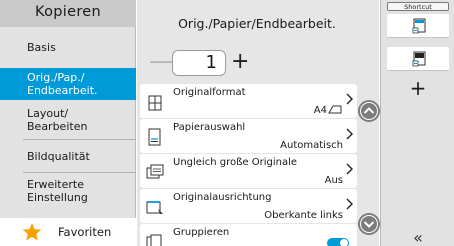 This screenshot has width=454, height=246. Describe the element at coordinates (248, 171) in the screenshot. I see `setting-ungleich-grosse-originale: Ungleich große Originale Aus` at that location.